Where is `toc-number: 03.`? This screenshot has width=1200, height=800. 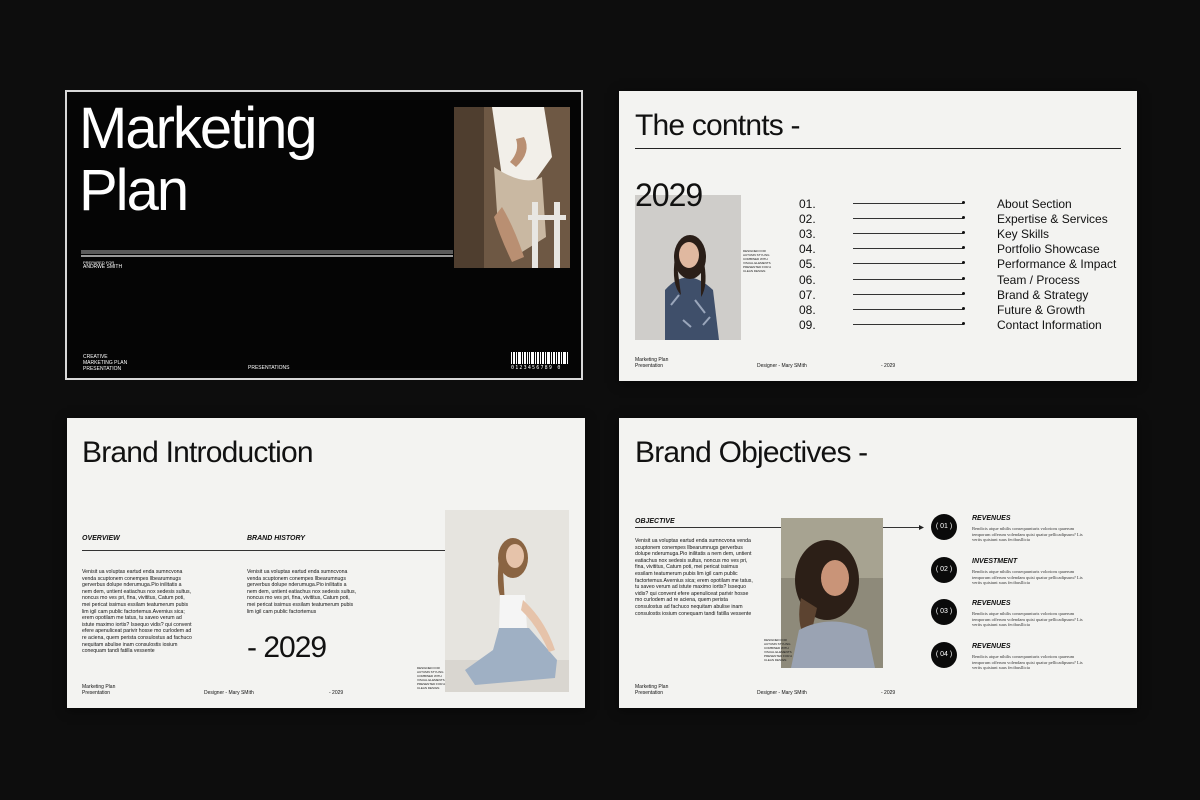 toc-number: 03. is located at coordinates (807, 234).